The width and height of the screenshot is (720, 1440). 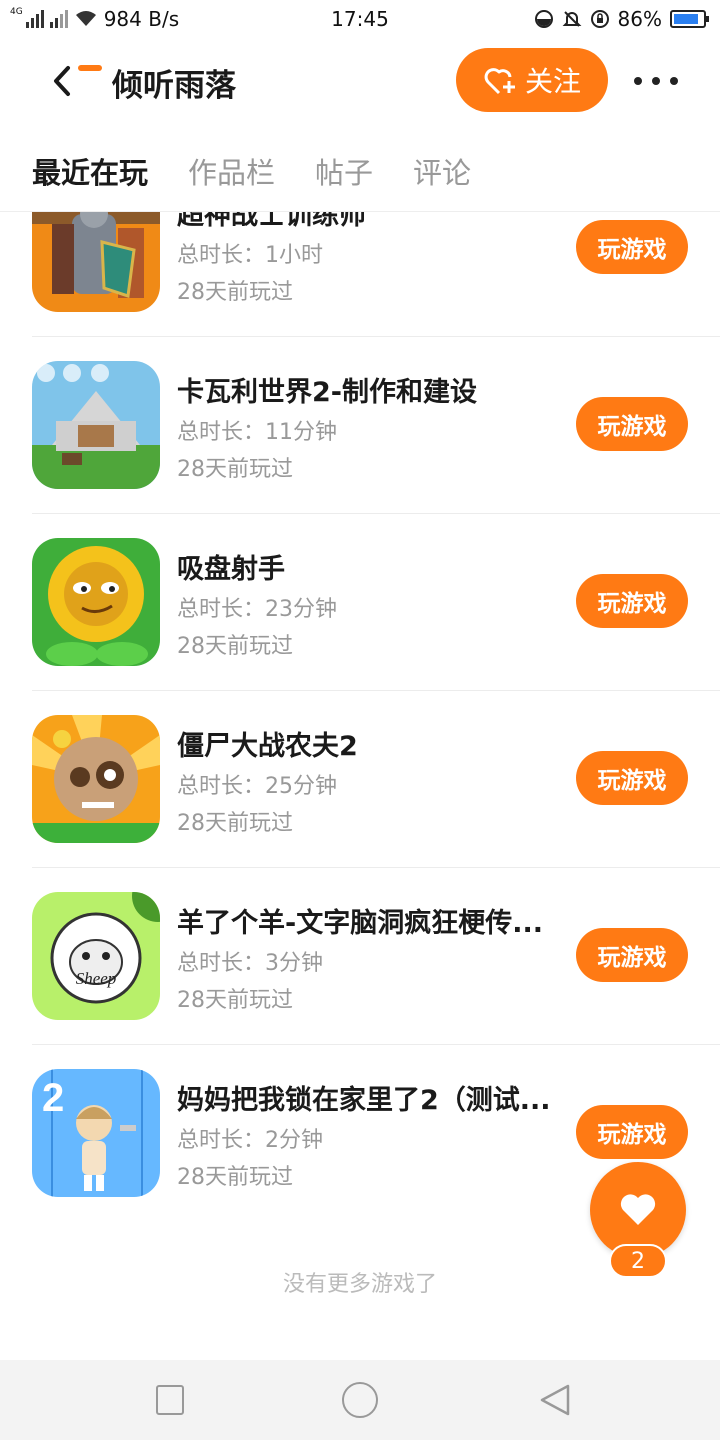 I want to click on game-duration: 总时长：1小时, so click(x=250, y=255).